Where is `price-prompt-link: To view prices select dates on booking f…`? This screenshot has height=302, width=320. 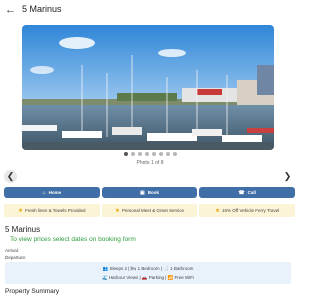
price-prompt-link: To view prices select dates on booking f… is located at coordinates (73, 239).